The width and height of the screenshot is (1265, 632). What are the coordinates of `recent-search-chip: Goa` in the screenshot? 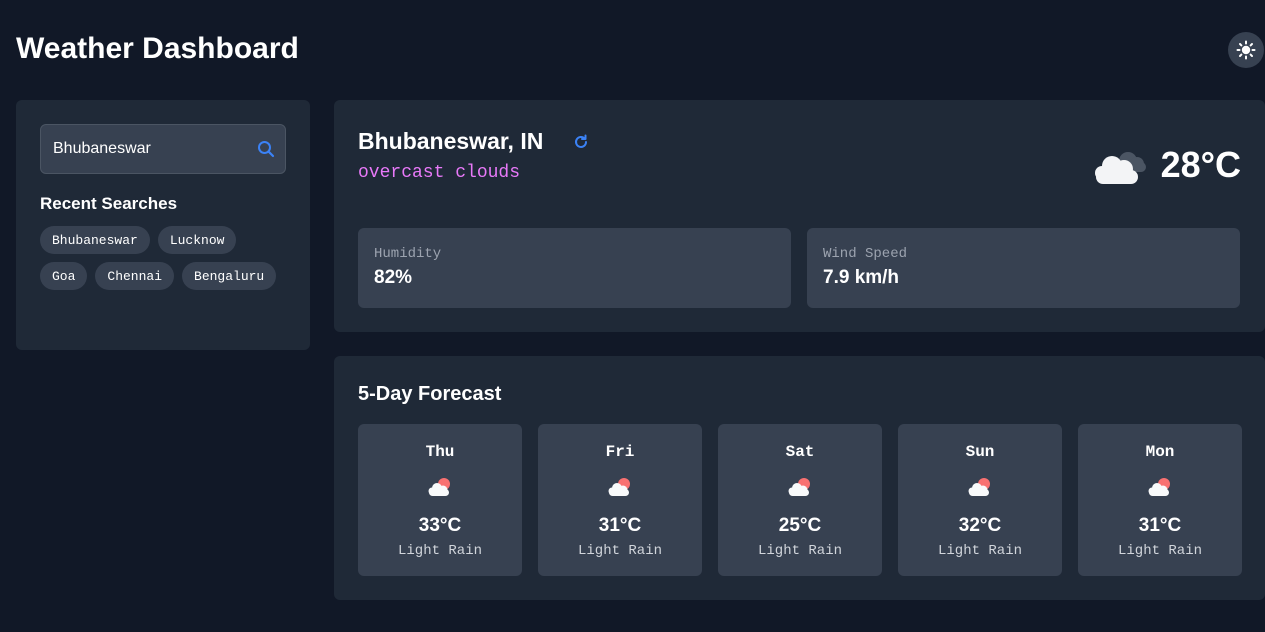 It's located at (64, 276).